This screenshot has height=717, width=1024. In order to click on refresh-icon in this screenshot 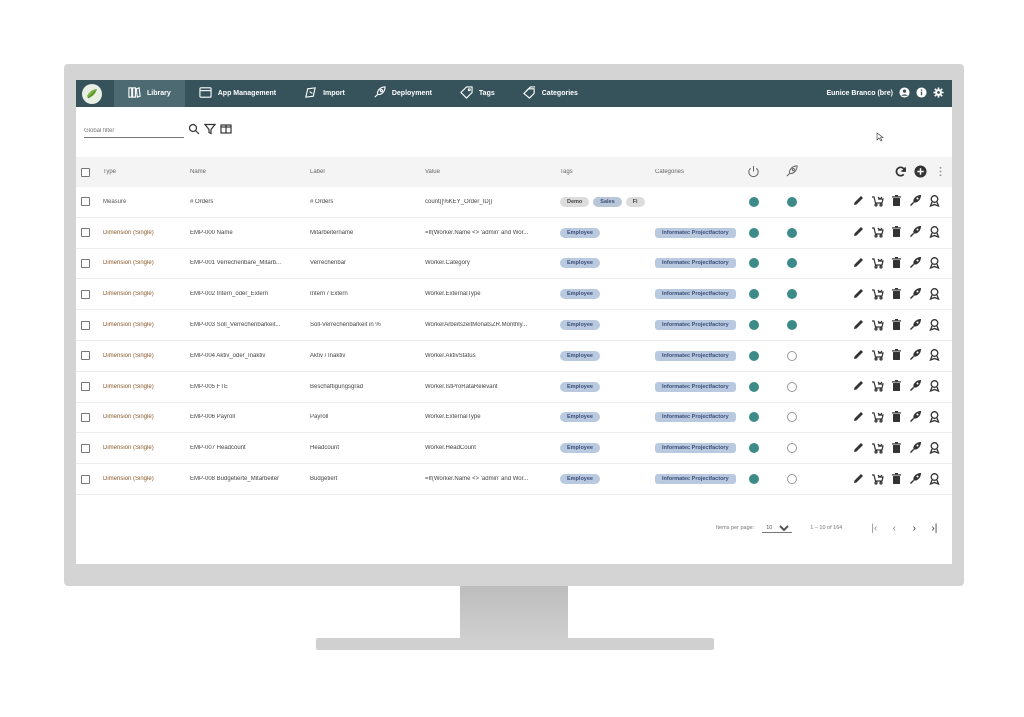, I will do `click(900, 172)`.